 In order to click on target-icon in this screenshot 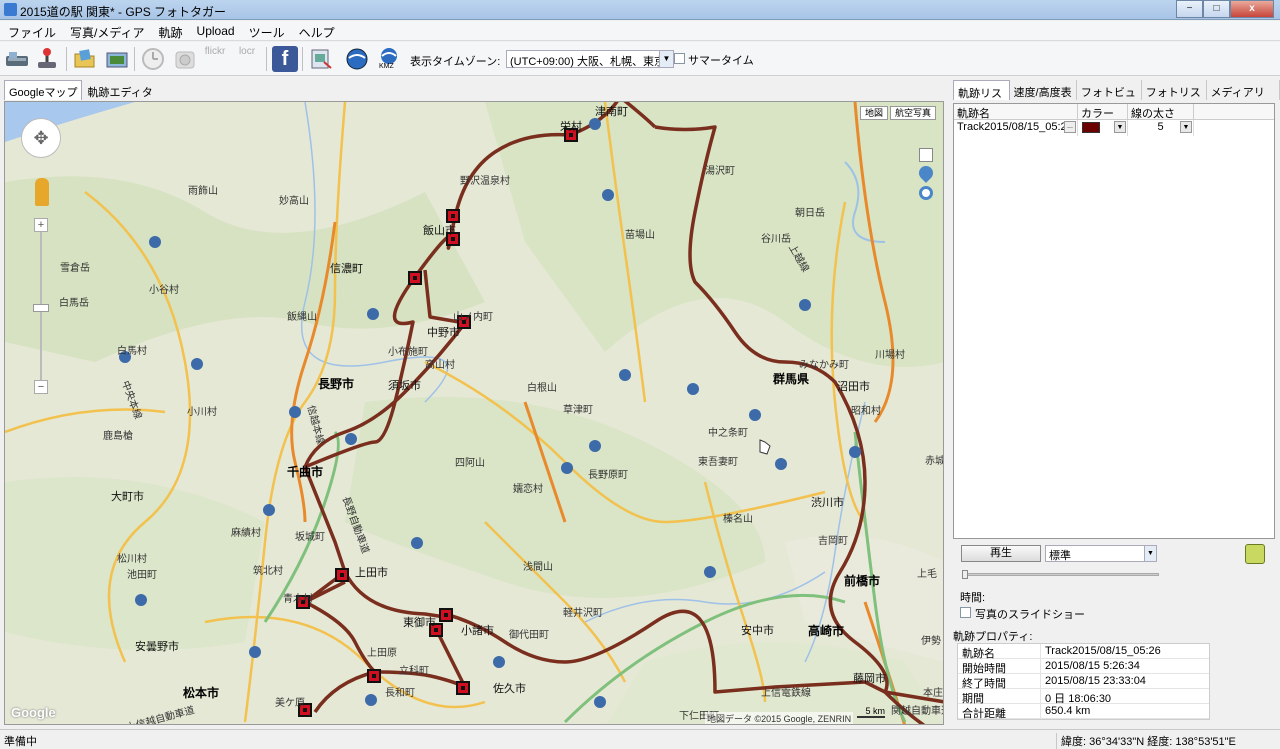, I will do `click(926, 193)`.